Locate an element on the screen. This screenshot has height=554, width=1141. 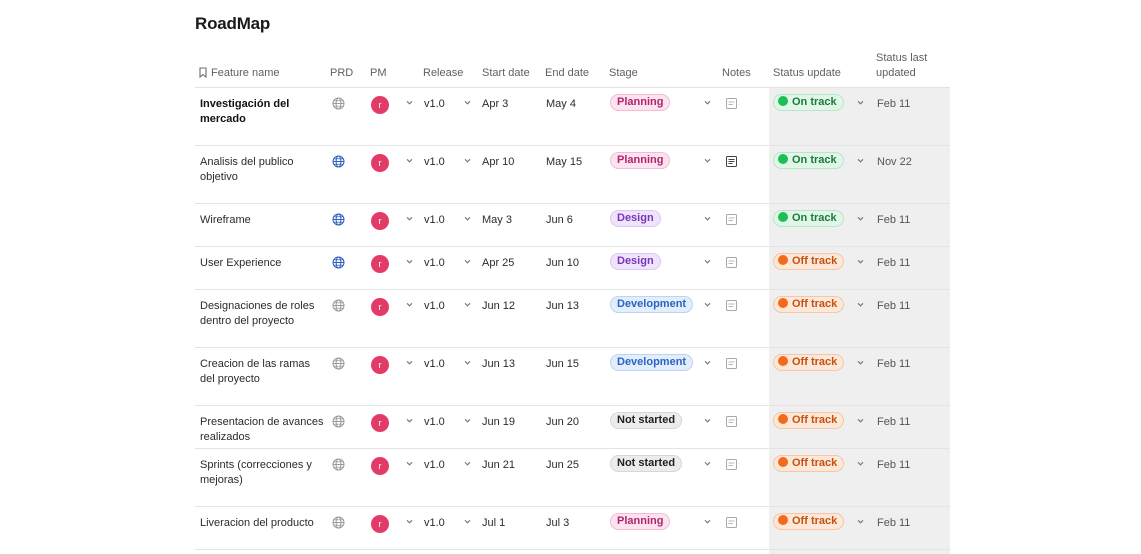
end-date: Jun 10 is located at coordinates (562, 263).